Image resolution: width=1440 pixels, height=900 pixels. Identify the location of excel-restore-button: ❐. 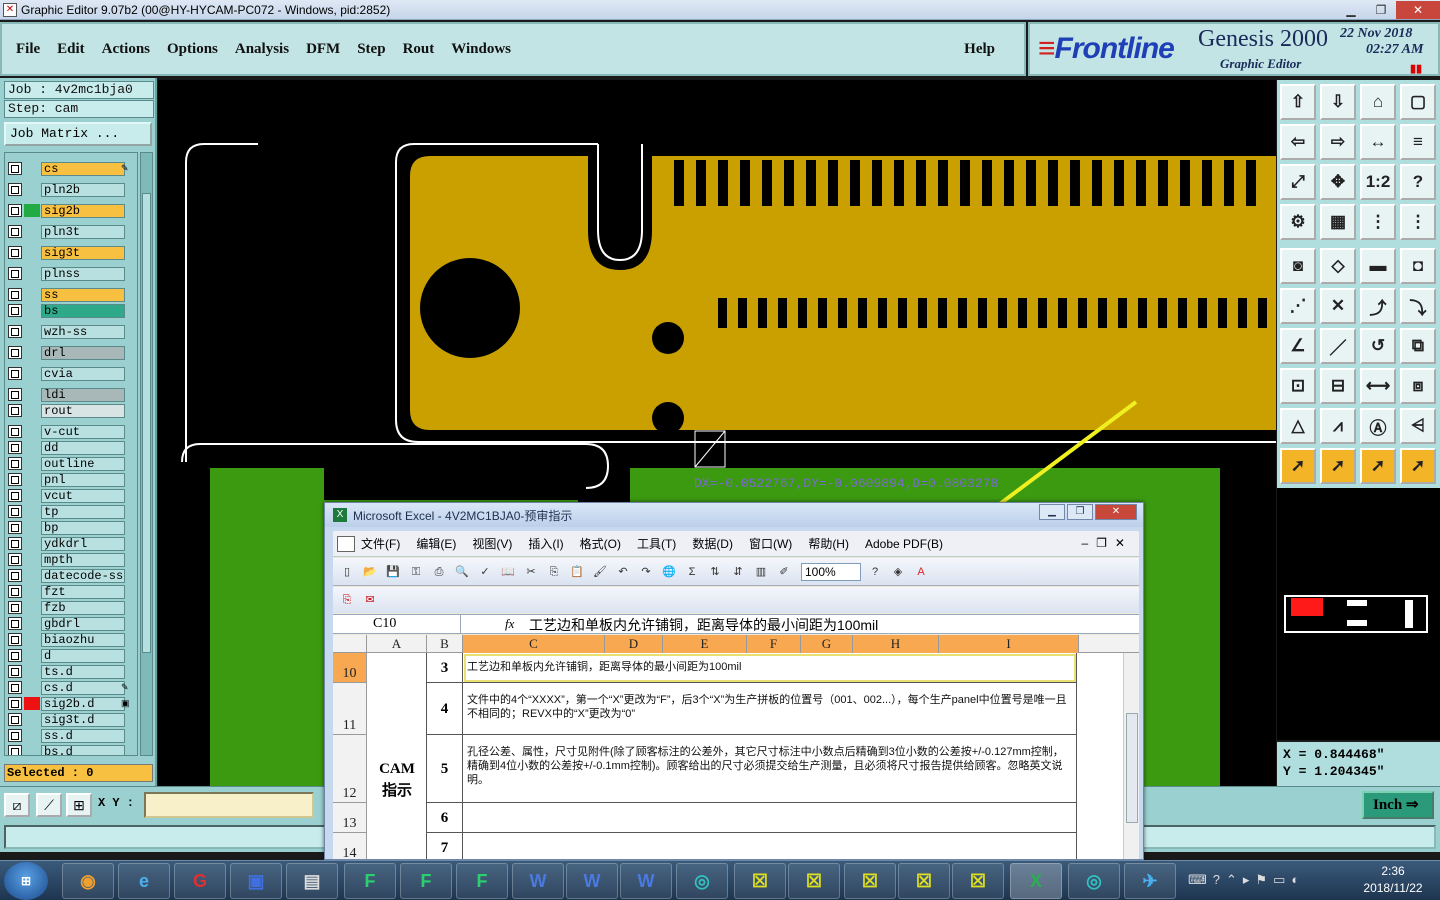
(1080, 512).